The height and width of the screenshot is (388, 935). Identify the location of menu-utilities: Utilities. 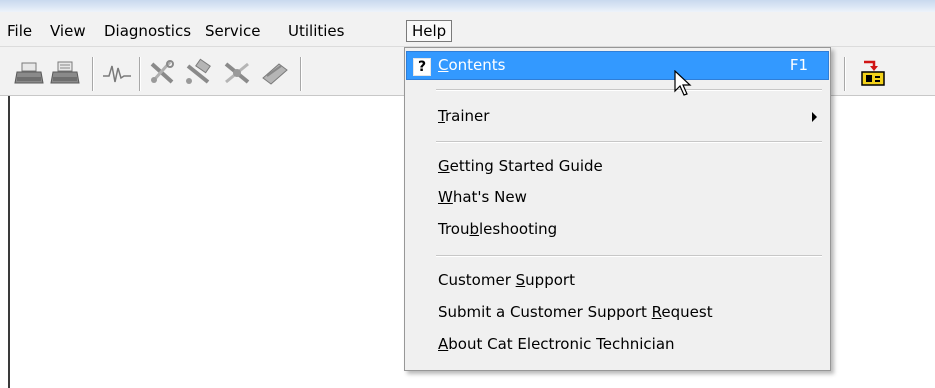
(316, 31).